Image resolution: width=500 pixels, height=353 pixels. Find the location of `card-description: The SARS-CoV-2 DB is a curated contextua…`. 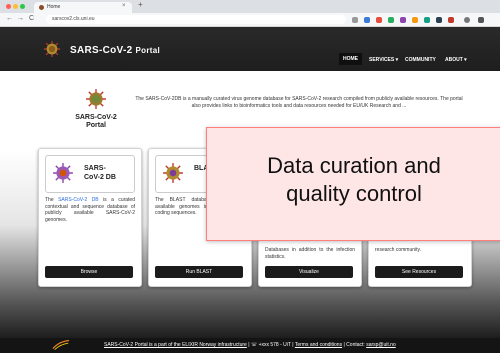

card-description: The SARS-CoV-2 DB is a curated contextua… is located at coordinates (90, 210).